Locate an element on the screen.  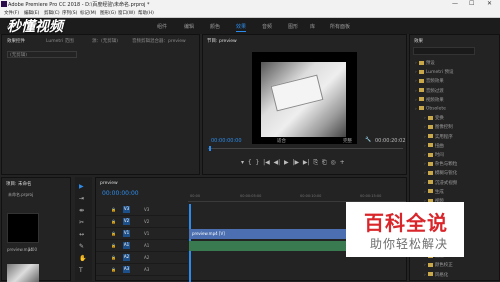
project-file-name: 未命名.prproj is located at coordinates (21, 194).